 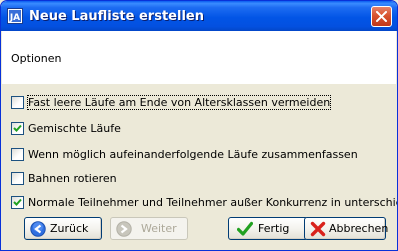 What do you see at coordinates (74, 128) in the screenshot?
I see `option-label: Gemischte Läufe` at bounding box center [74, 128].